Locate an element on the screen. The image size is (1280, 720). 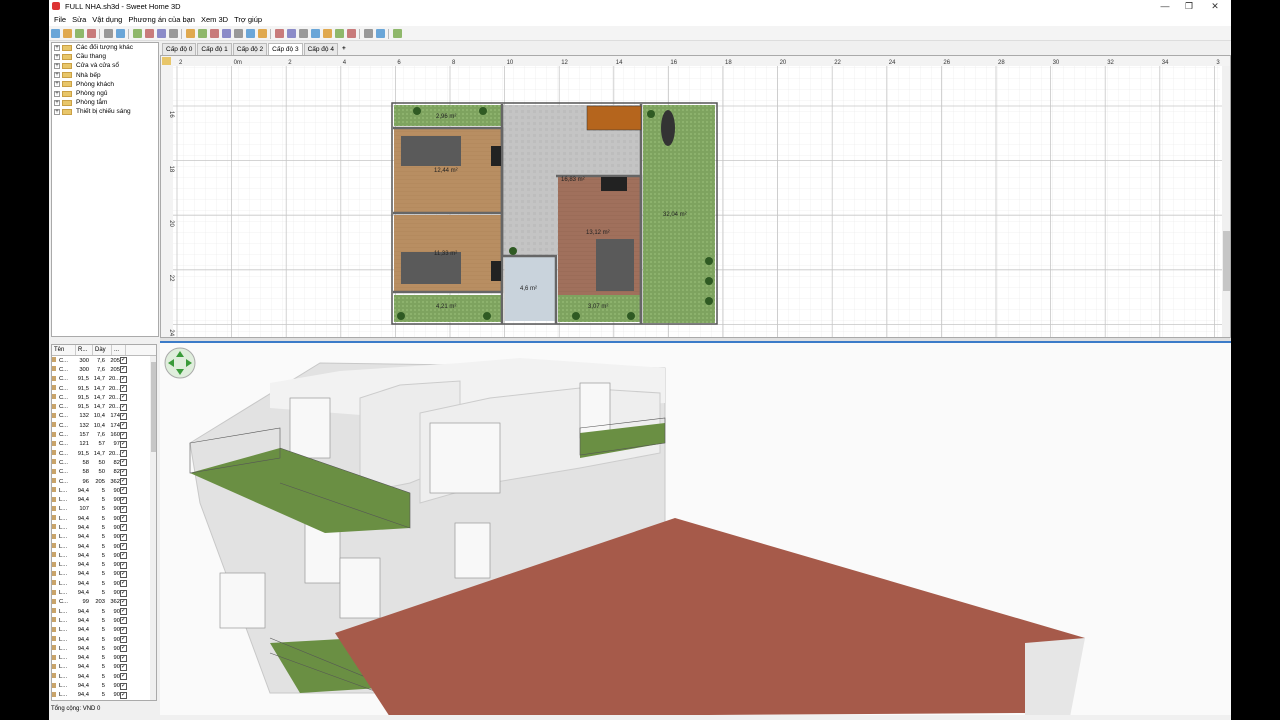
tab-level-4: Cấp độ 4 is located at coordinates (320, 49).